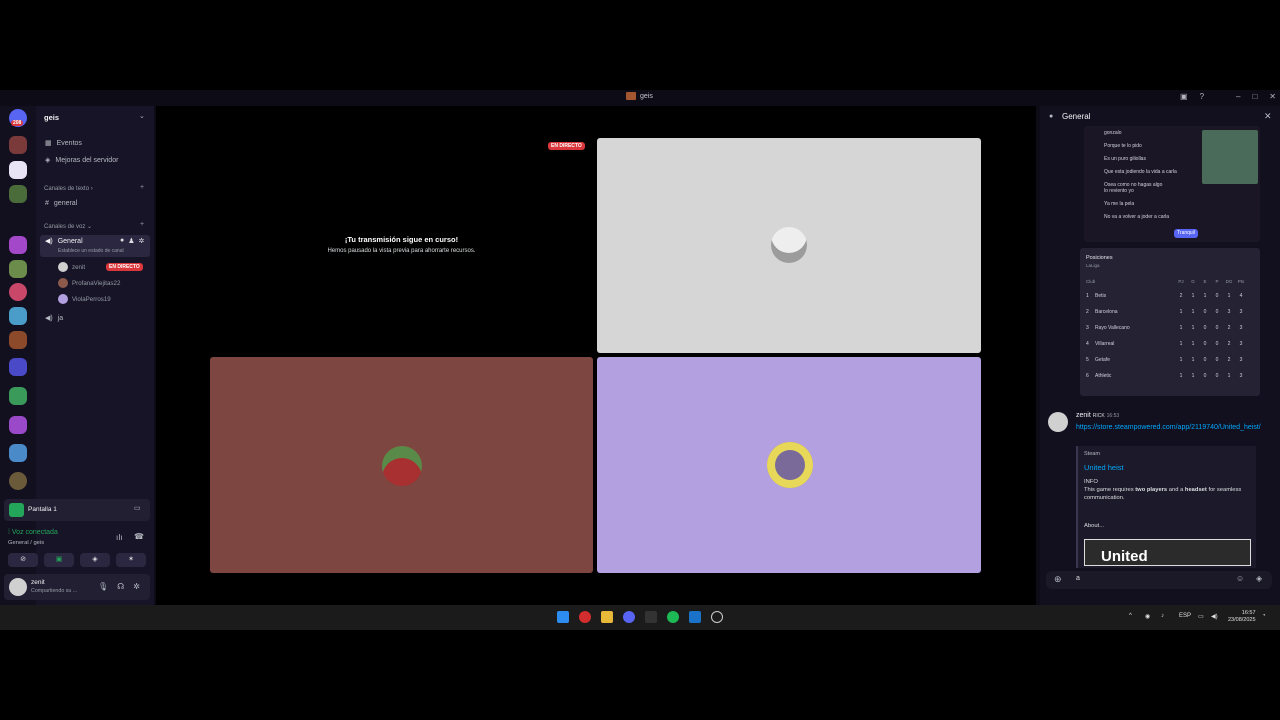  Describe the element at coordinates (1240, 578) in the screenshot. I see `emoji-icon: ☺` at that location.